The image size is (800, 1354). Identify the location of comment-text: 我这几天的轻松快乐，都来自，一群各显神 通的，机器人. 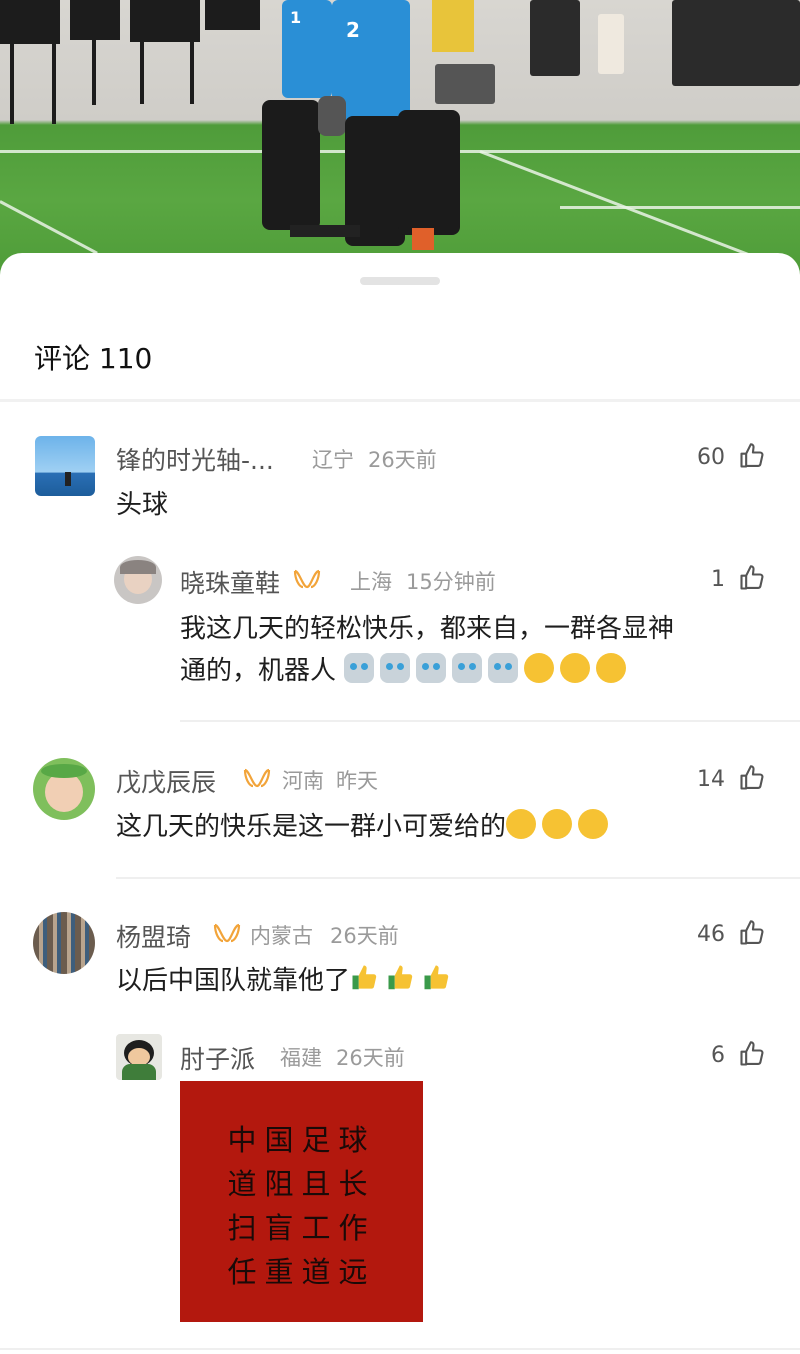
(480, 650).